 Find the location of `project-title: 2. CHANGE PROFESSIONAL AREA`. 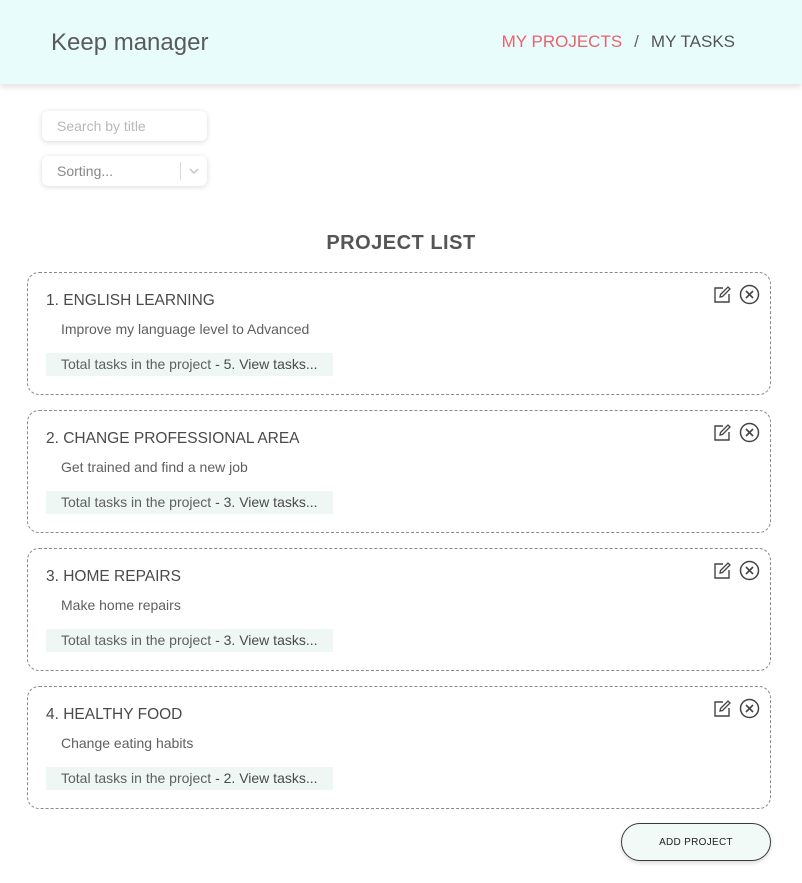

project-title: 2. CHANGE PROFESSIONAL AREA is located at coordinates (173, 438).